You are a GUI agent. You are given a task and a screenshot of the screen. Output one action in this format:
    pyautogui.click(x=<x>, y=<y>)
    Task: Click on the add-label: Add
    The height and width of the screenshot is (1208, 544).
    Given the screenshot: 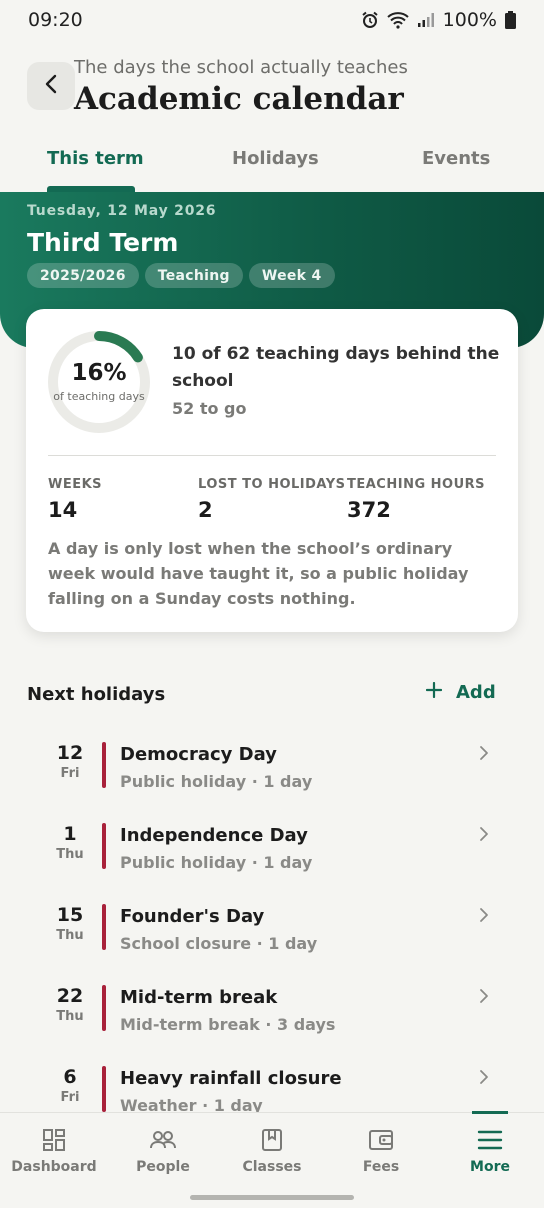 What is the action you would take?
    pyautogui.click(x=476, y=692)
    